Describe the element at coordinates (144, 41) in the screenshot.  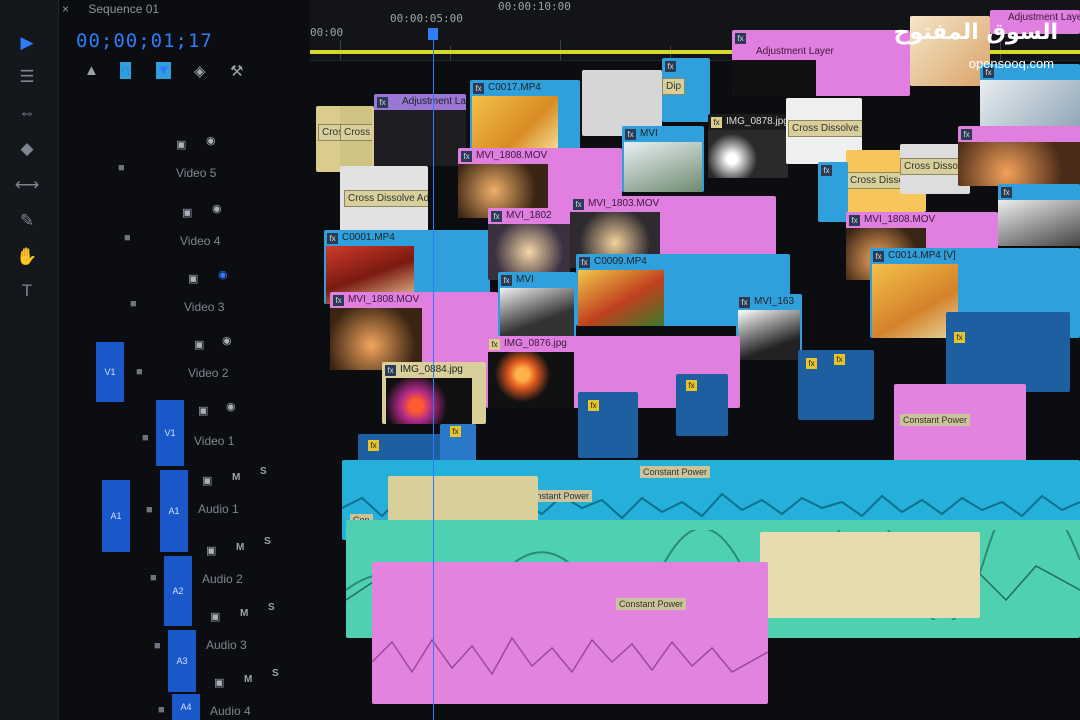
I see `playhead-timecode: 00;00;01;17` at that location.